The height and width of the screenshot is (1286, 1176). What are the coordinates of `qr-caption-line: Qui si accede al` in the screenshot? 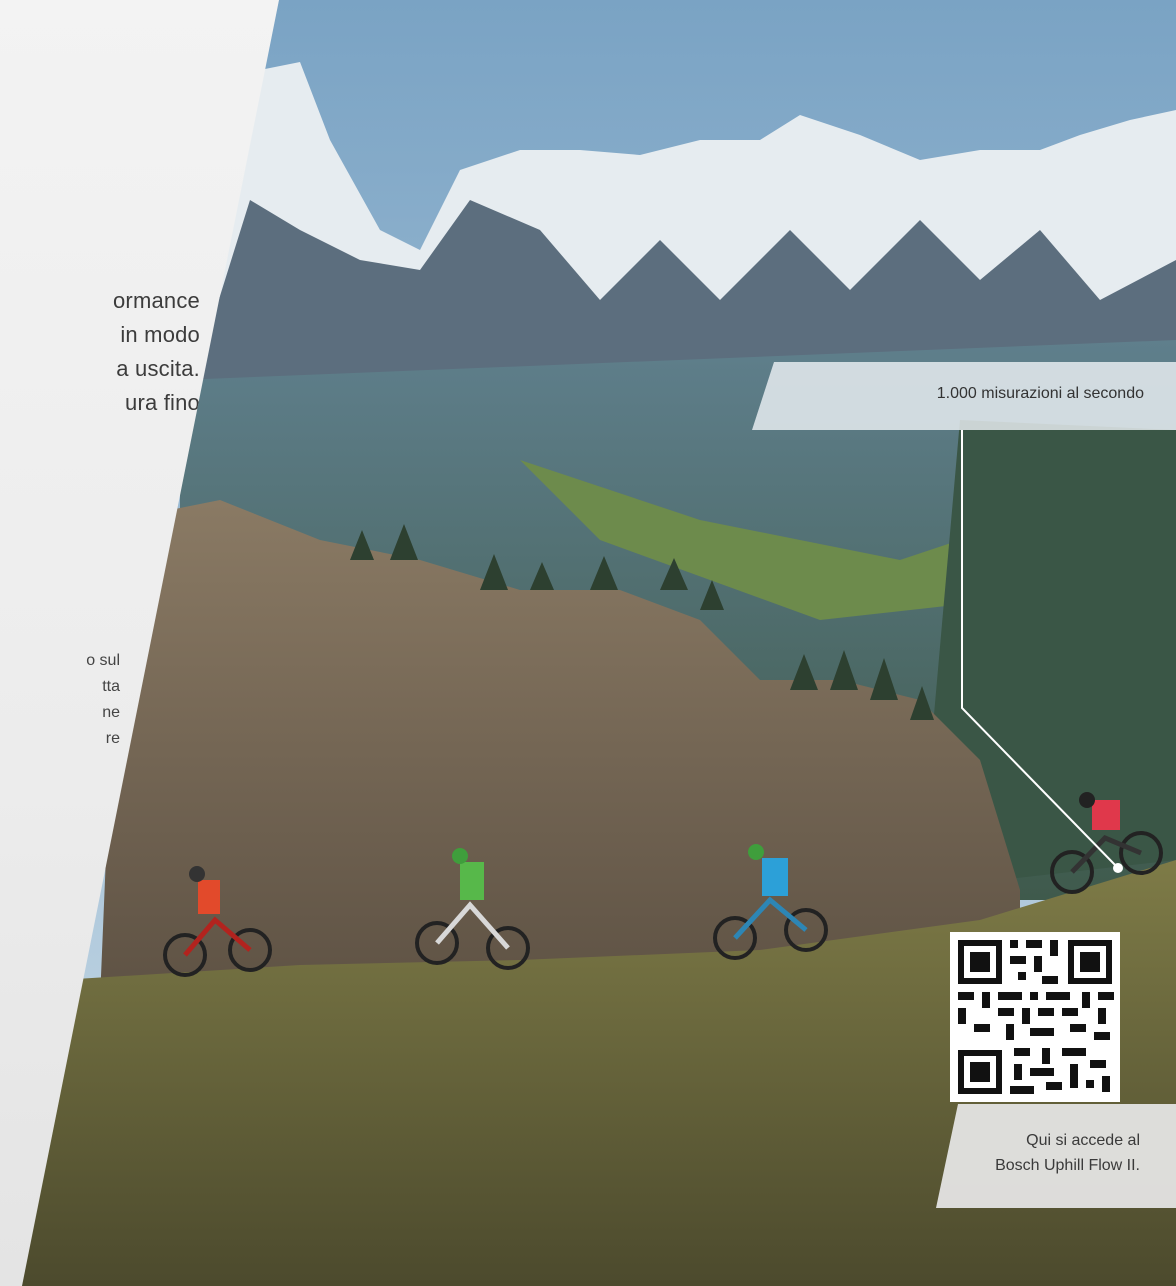 It's located at (1083, 1140).